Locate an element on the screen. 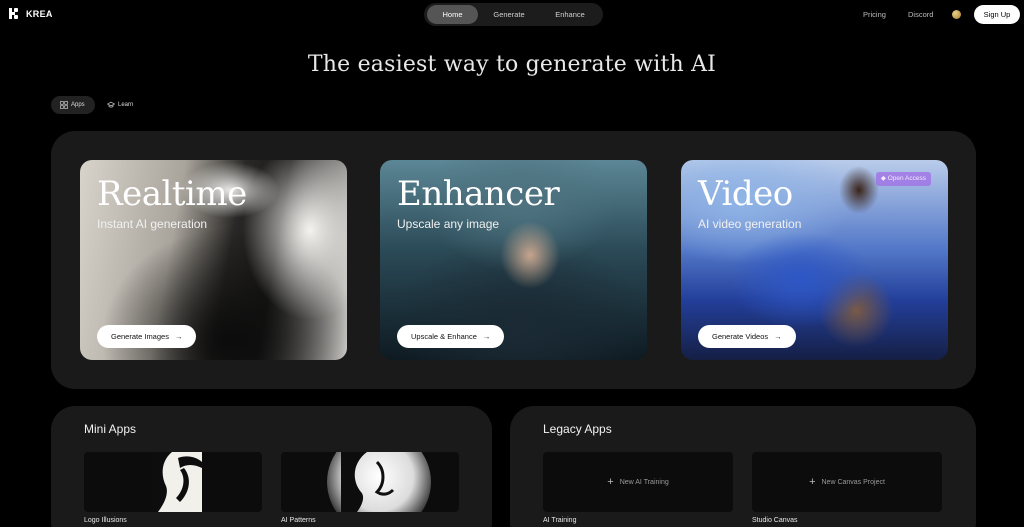  logo-illusions-thumbnail is located at coordinates (173, 482).